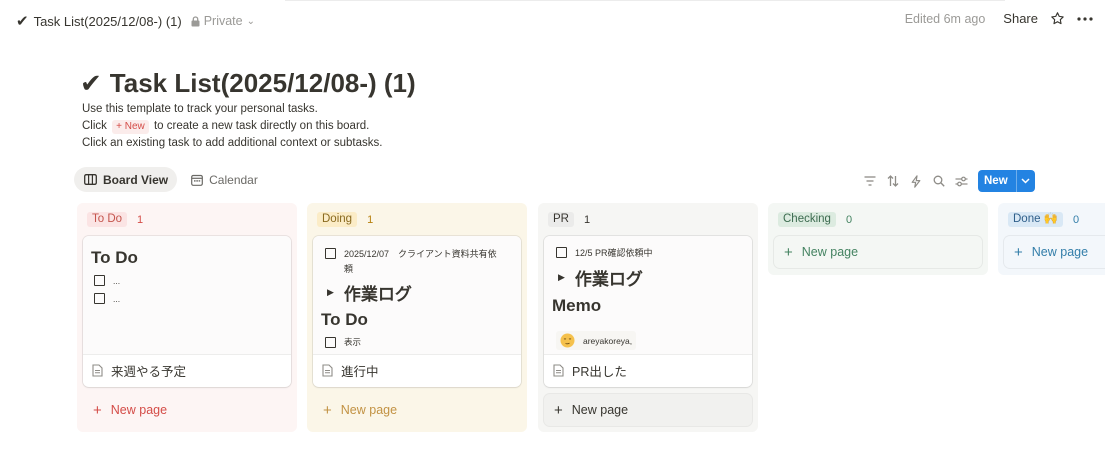  What do you see at coordinates (108, 21) in the screenshot?
I see `breadcrumb-title: Task List(2025/12/08-) (1)` at bounding box center [108, 21].